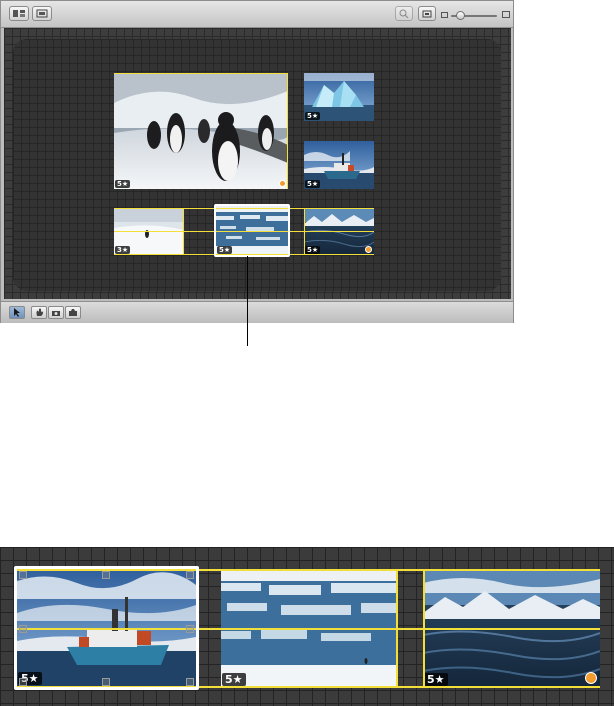 The height and width of the screenshot is (706, 614). I want to click on zoom-fit-button, so click(404, 13).